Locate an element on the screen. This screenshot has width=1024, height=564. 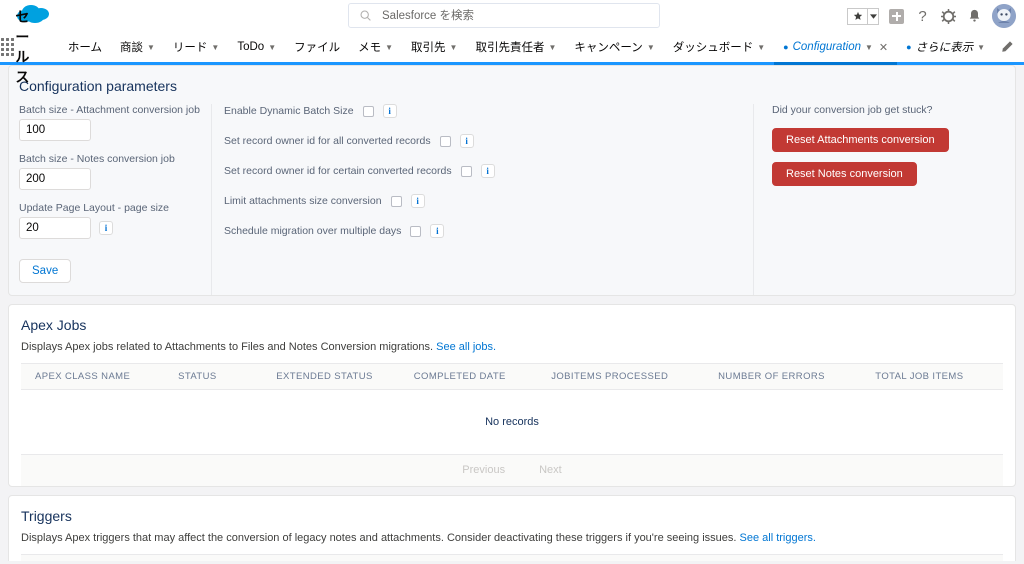
global-header: ? is located at coordinates (512, 16).